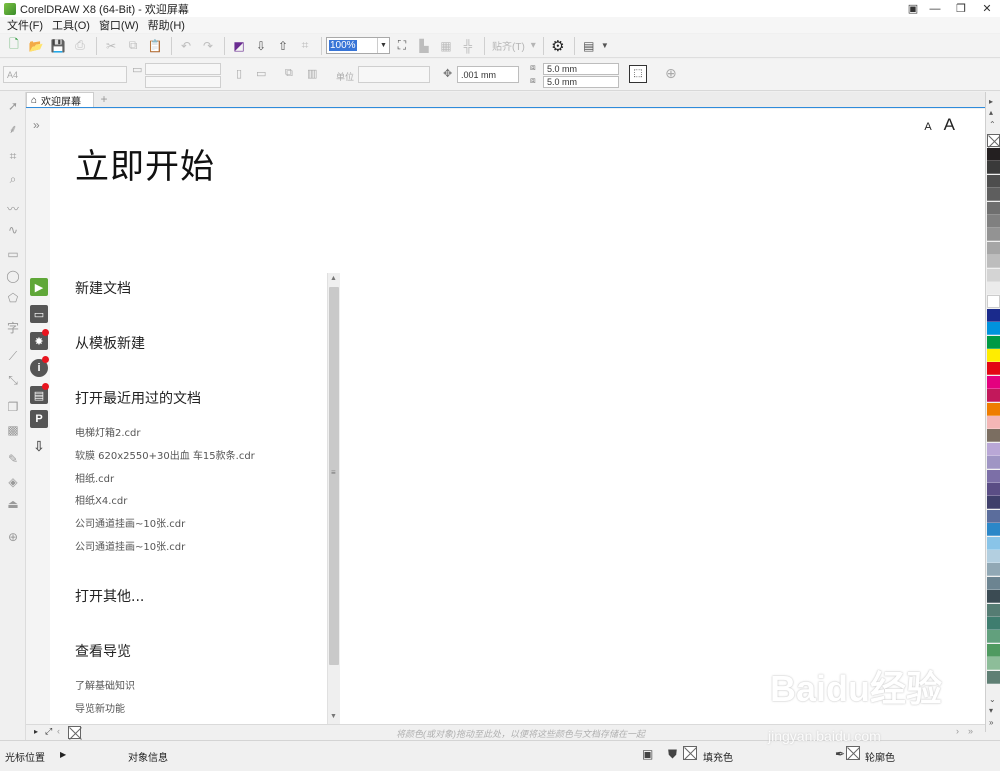 Image resolution: width=1000 pixels, height=771 pixels. I want to click on transparency-tool-icon: ▩, so click(13, 430).